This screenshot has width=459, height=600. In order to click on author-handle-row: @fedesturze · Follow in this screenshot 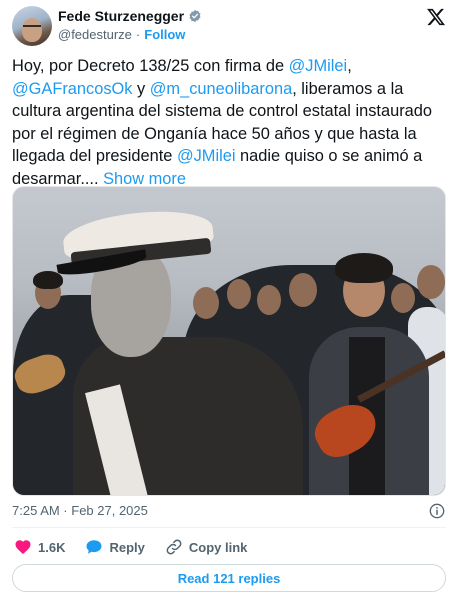, I will do `click(121, 34)`.